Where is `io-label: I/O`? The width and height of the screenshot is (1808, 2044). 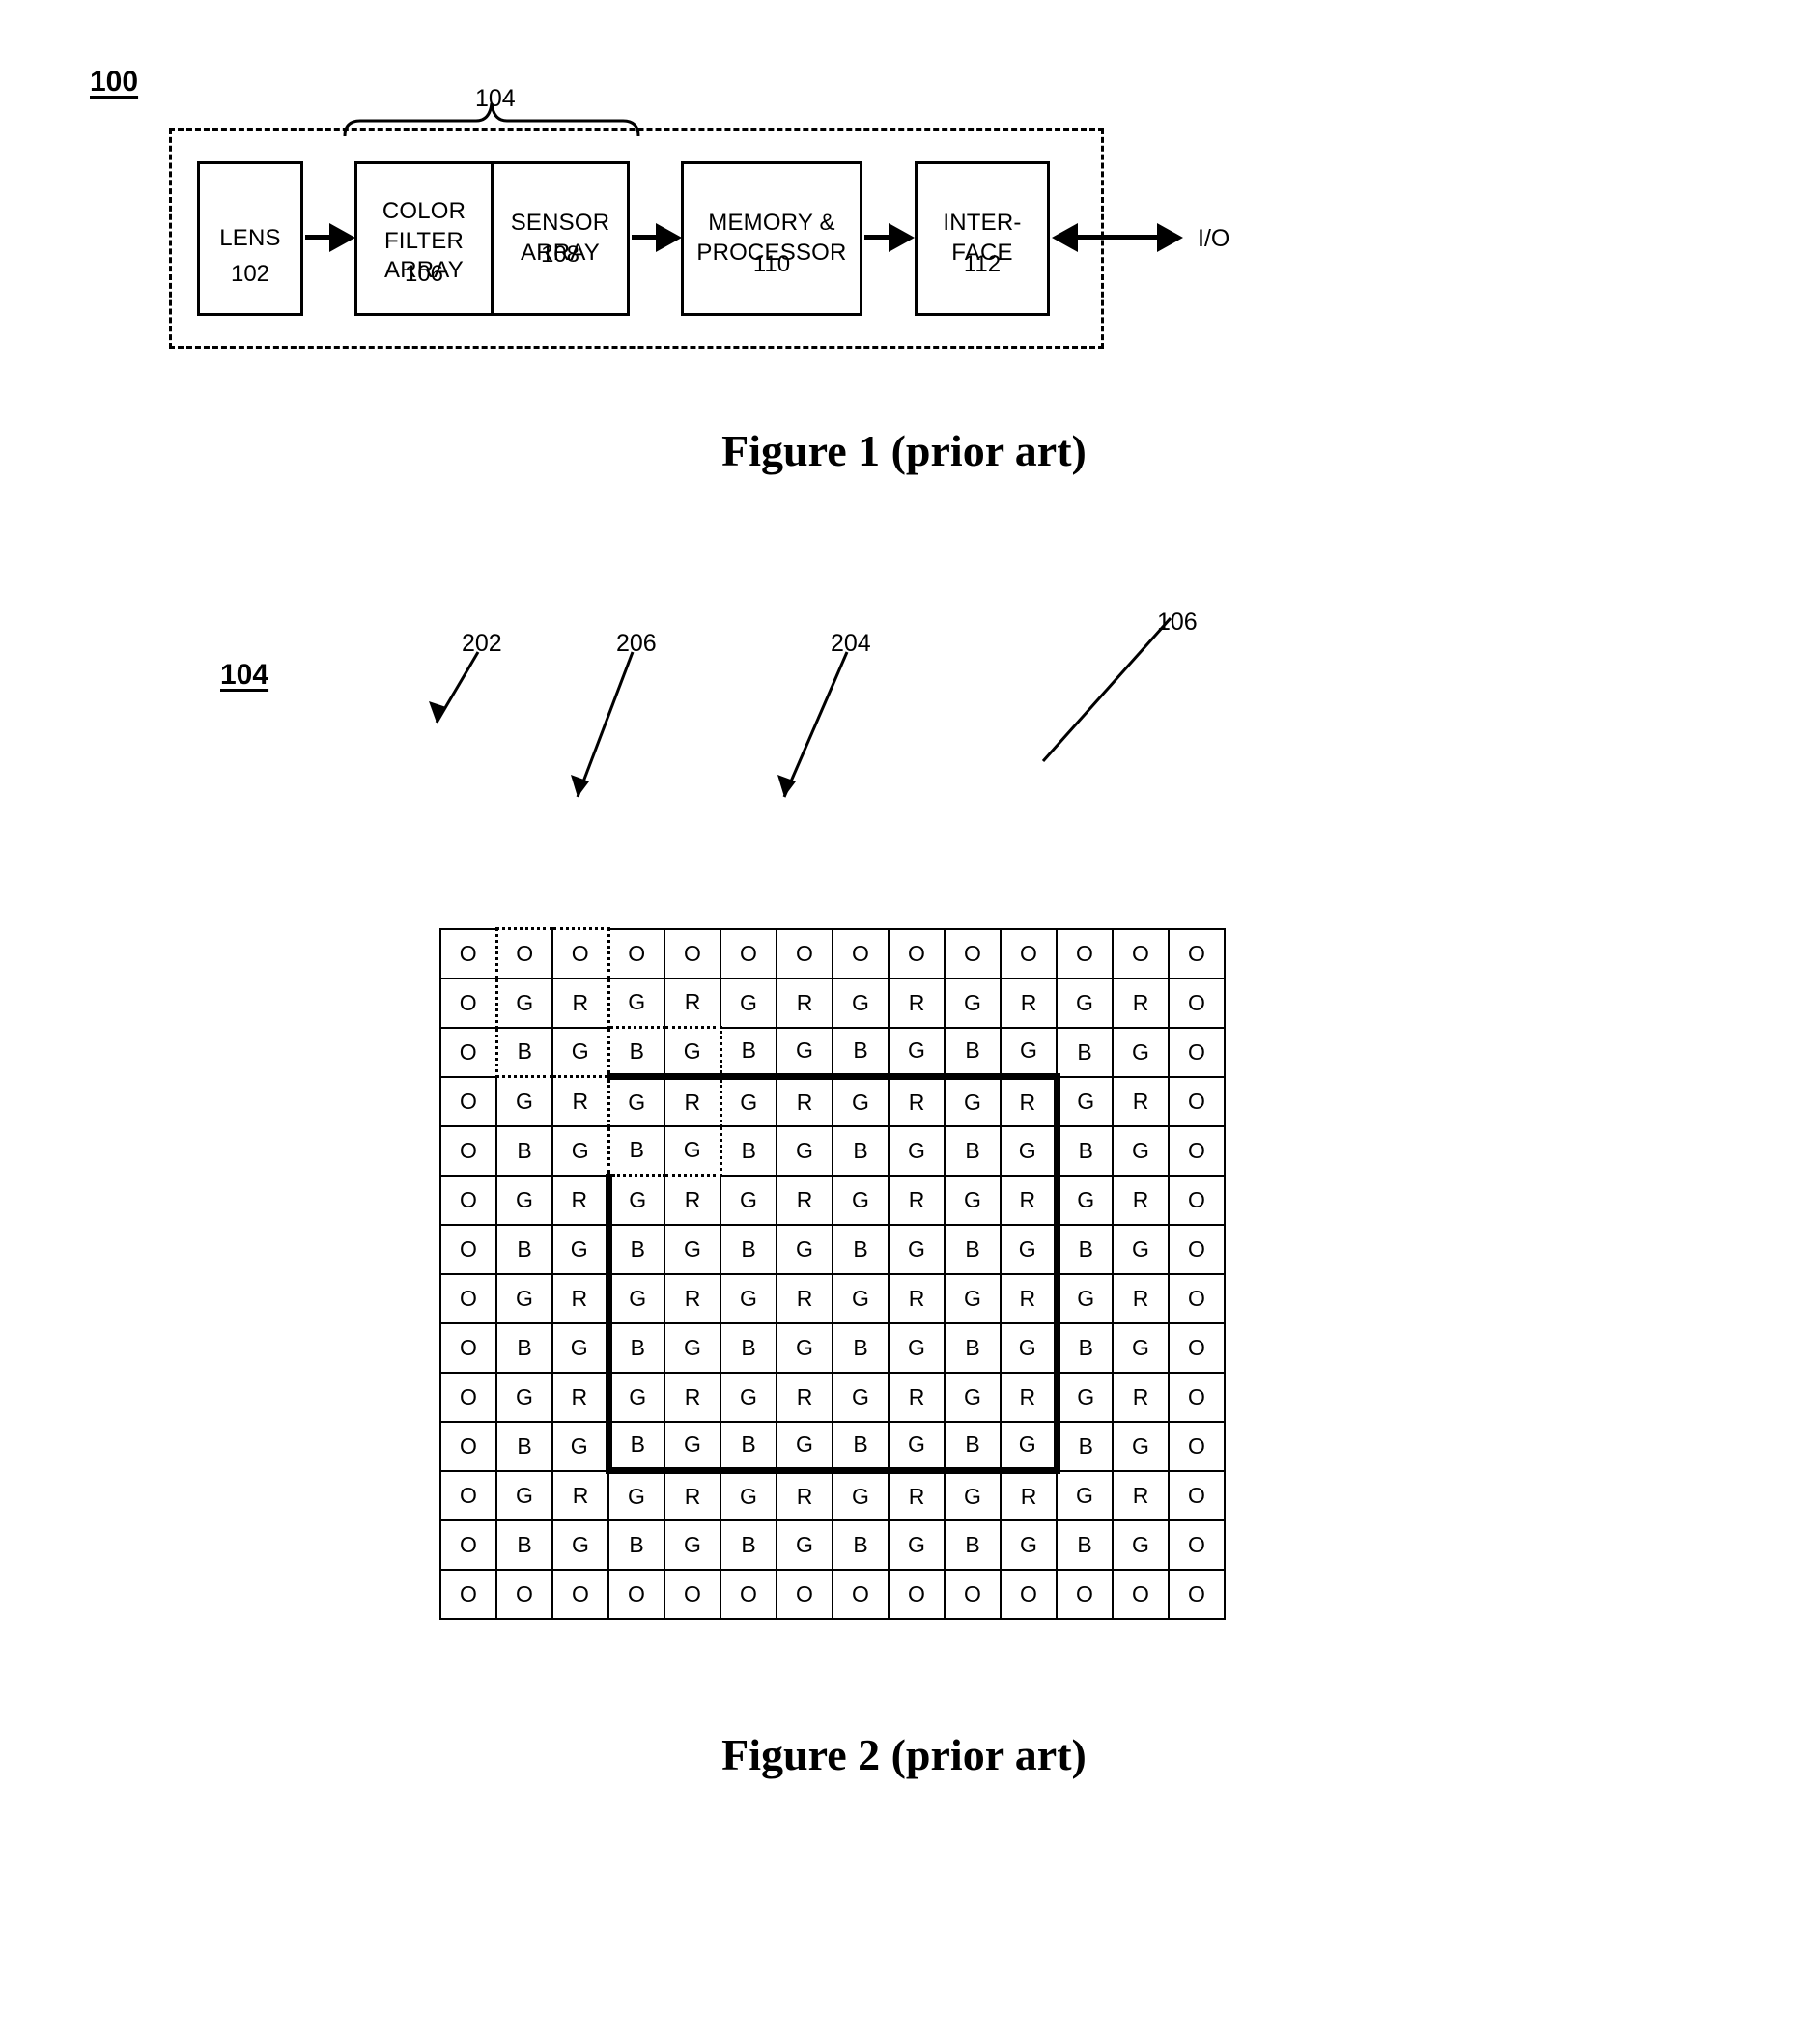
io-label: I/O is located at coordinates (1214, 239).